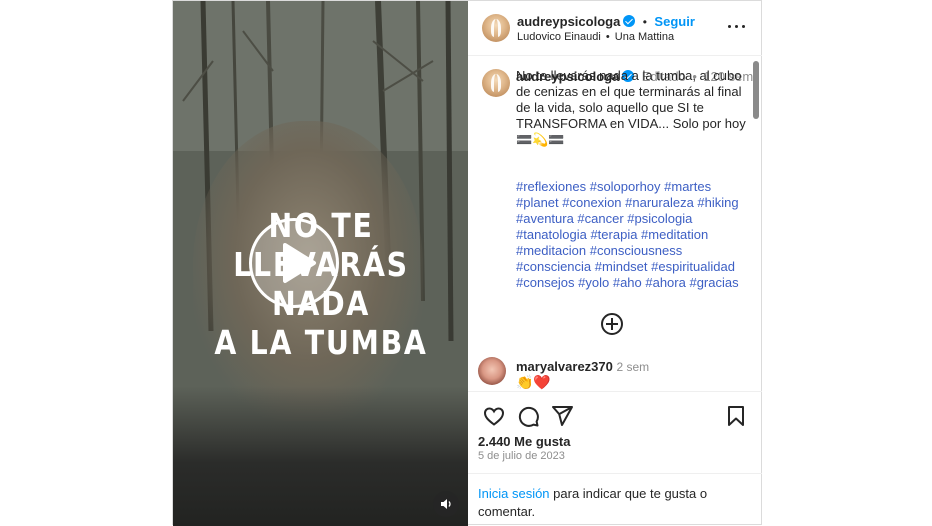  Describe the element at coordinates (533, 382) in the screenshot. I see `comment-text: 👏❤️` at that location.